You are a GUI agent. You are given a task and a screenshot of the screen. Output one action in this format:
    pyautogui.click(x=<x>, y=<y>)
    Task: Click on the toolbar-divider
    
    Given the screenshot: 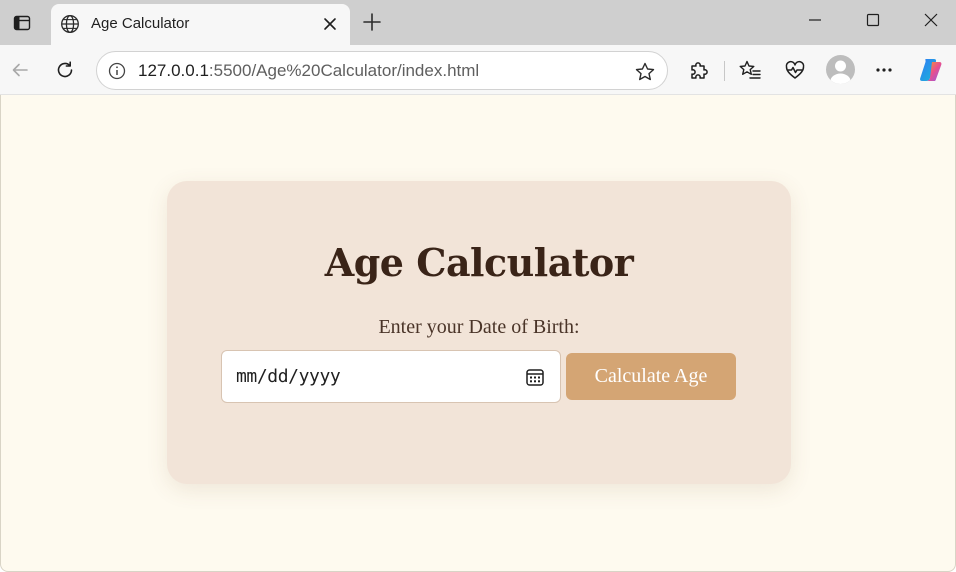 What is the action you would take?
    pyautogui.click(x=724, y=71)
    